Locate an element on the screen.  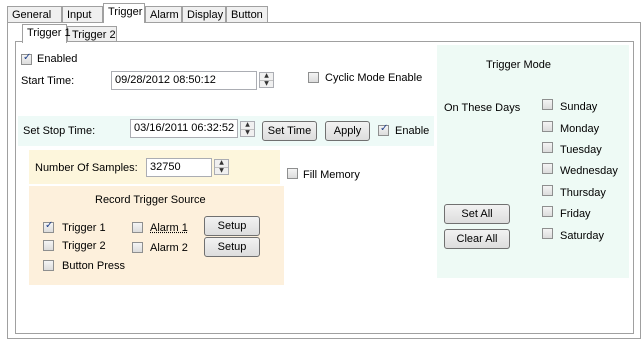
wednesday-checkbox is located at coordinates (547, 168).